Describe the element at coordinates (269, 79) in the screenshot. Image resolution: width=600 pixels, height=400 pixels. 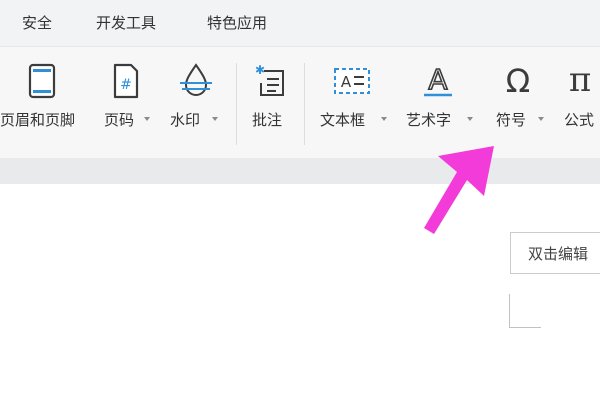
I see `comment-icon: ✱` at that location.